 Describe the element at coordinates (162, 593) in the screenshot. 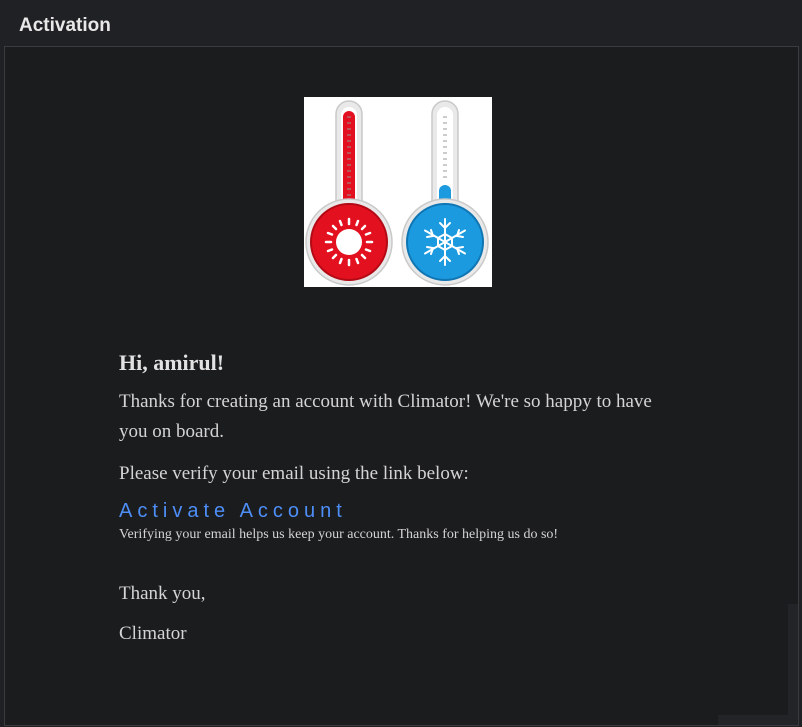

I see `closing-text: Thank you,` at that location.